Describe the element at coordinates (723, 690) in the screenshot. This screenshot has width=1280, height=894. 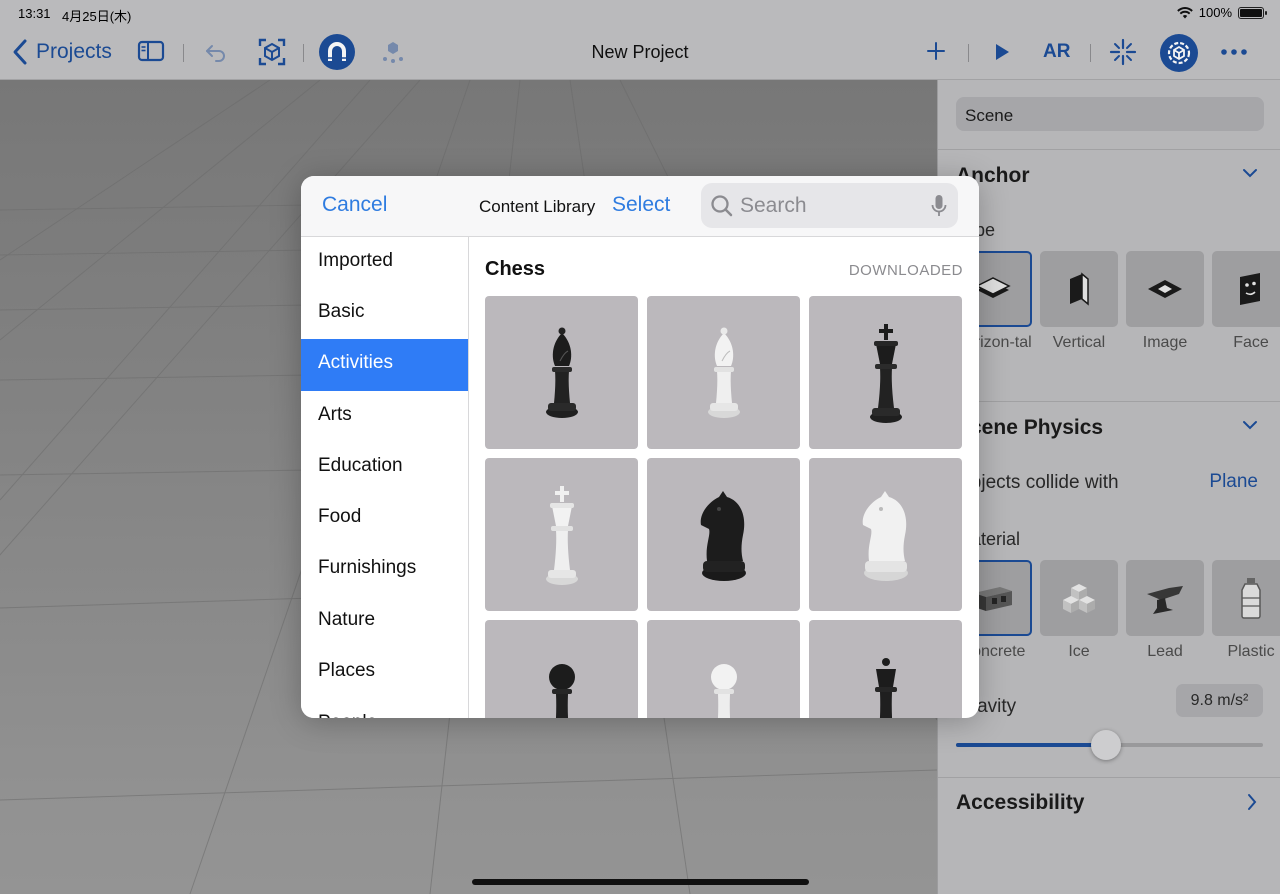
I see `white-pawn-icon` at that location.